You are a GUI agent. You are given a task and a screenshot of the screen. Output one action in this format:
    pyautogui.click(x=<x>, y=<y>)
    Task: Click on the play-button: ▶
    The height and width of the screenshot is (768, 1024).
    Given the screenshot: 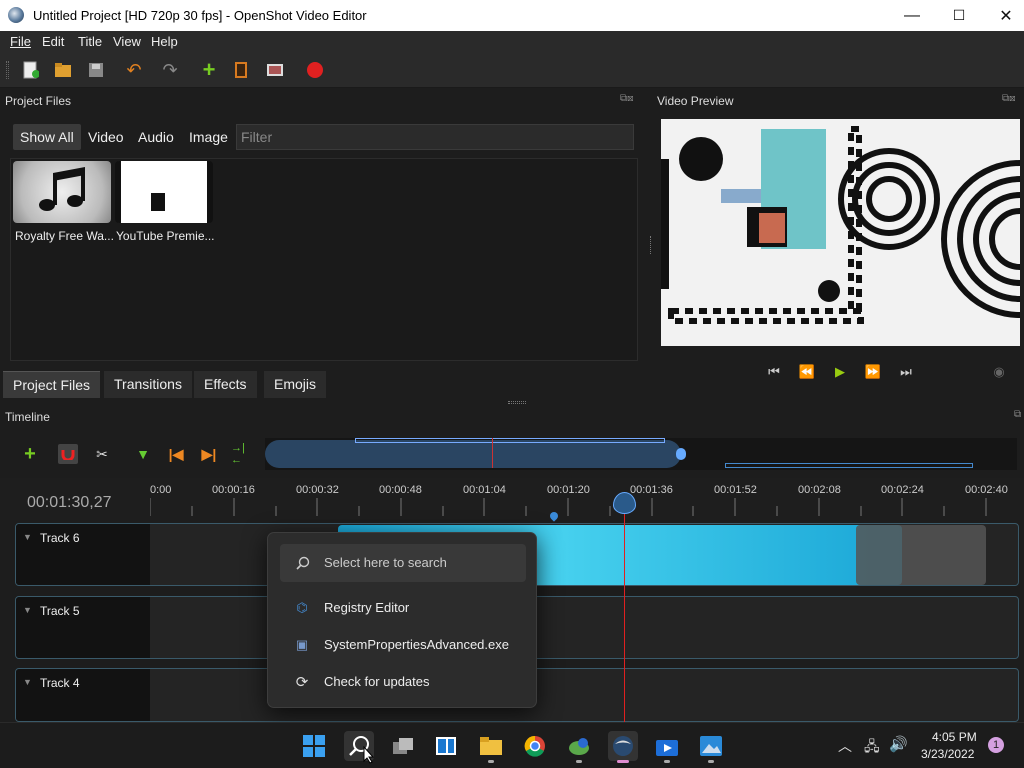 What is the action you would take?
    pyautogui.click(x=840, y=372)
    